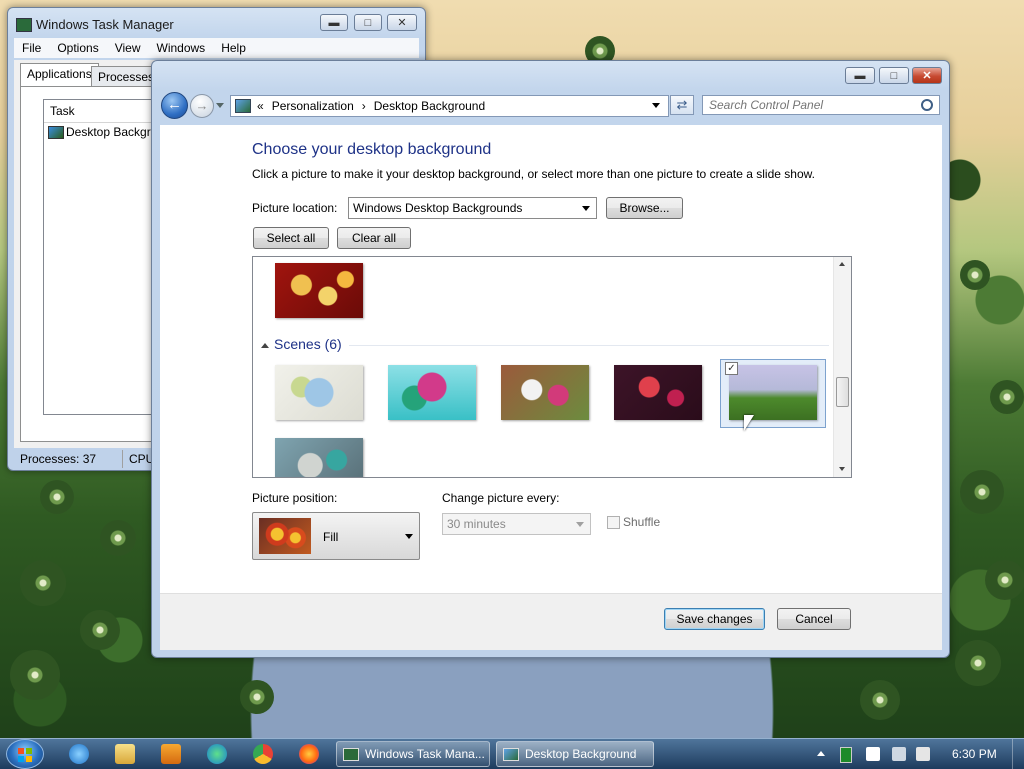 The image size is (1024, 769). I want to click on monitor-icon, so click(56, 132).